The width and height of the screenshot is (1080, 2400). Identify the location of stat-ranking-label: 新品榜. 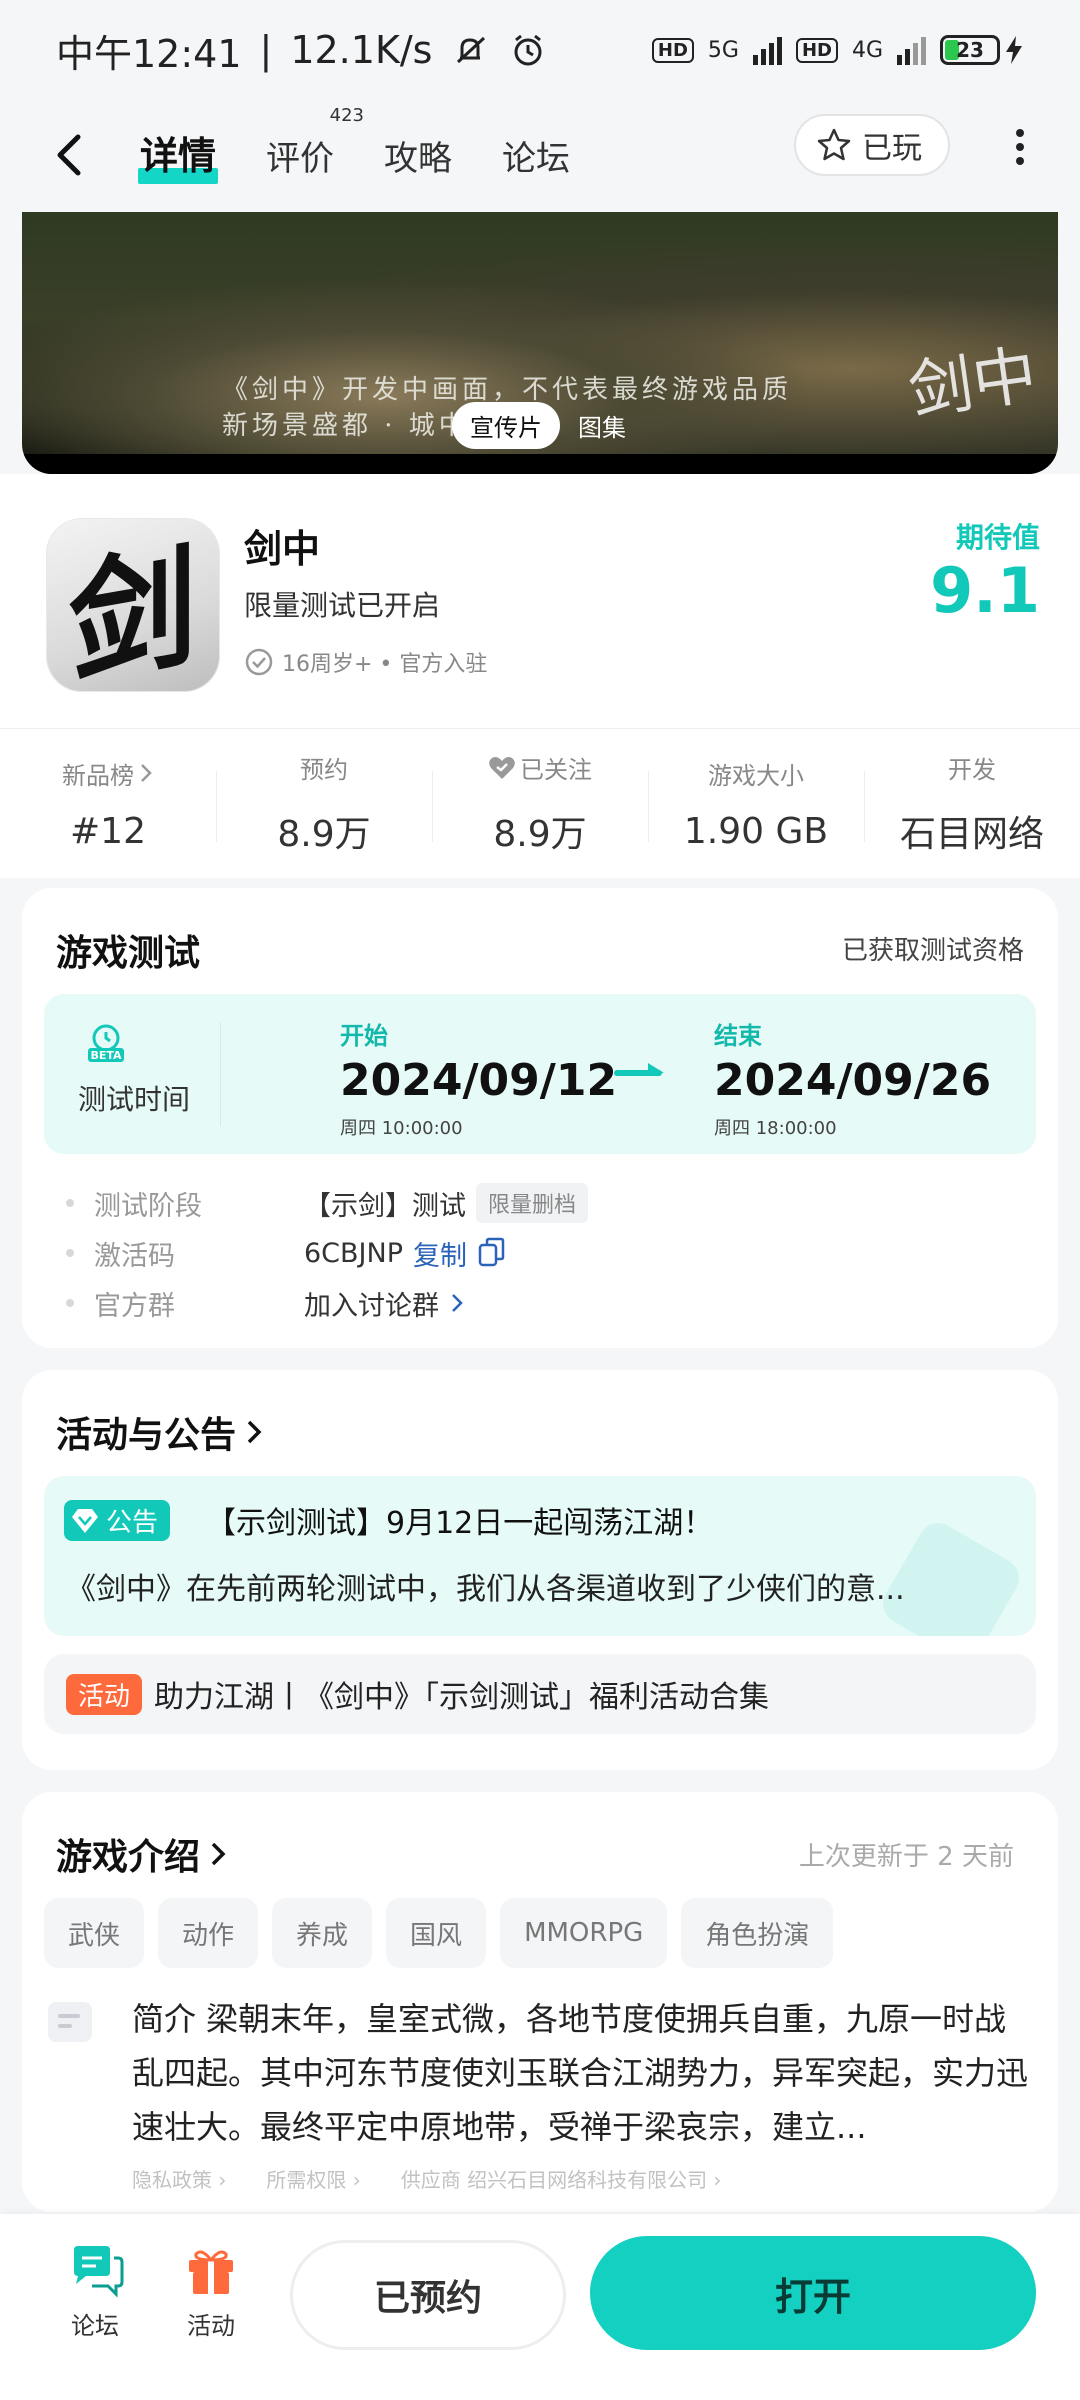
(98, 775).